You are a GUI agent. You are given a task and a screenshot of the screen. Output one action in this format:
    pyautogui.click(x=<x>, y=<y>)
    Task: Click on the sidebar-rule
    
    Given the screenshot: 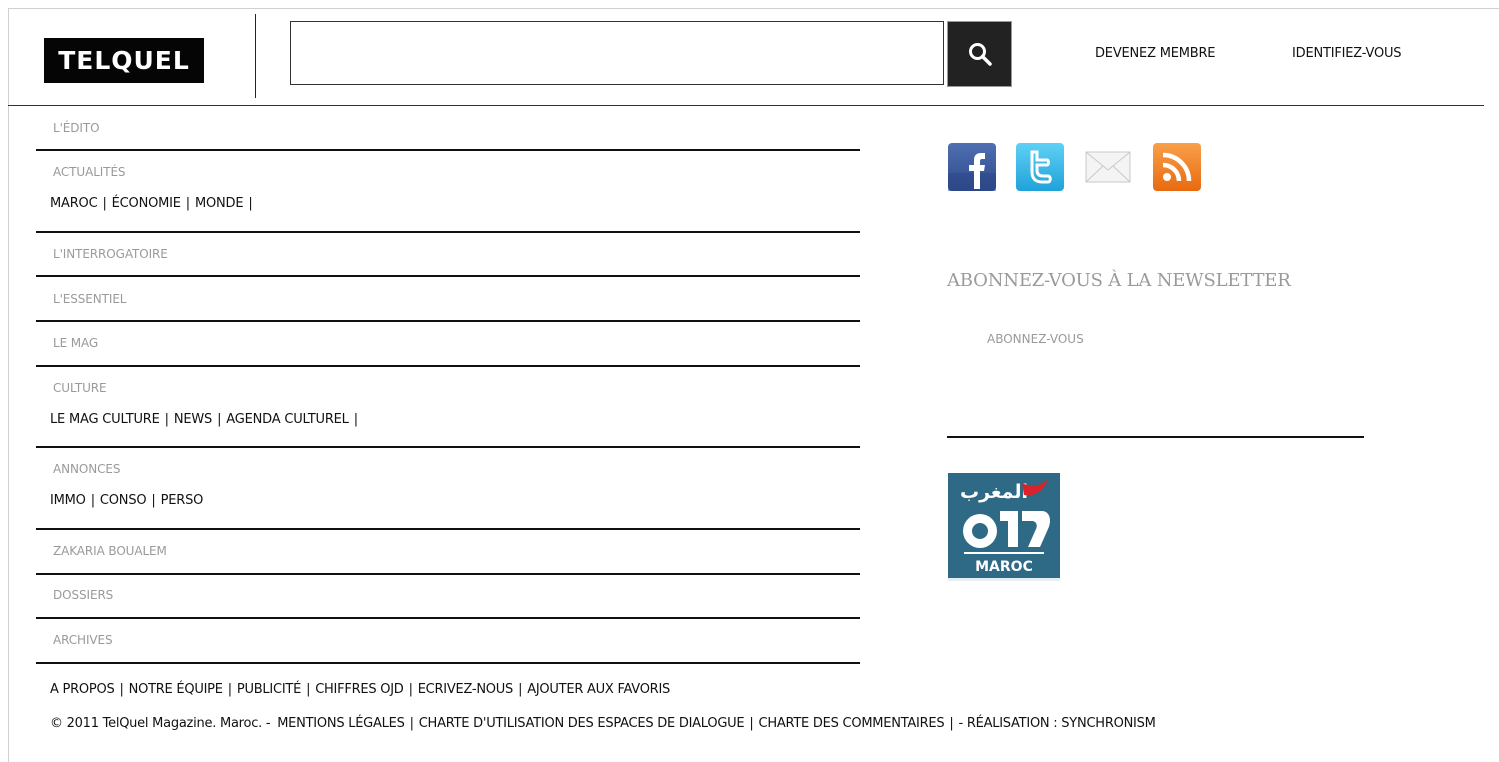 What is the action you would take?
    pyautogui.click(x=1155, y=437)
    